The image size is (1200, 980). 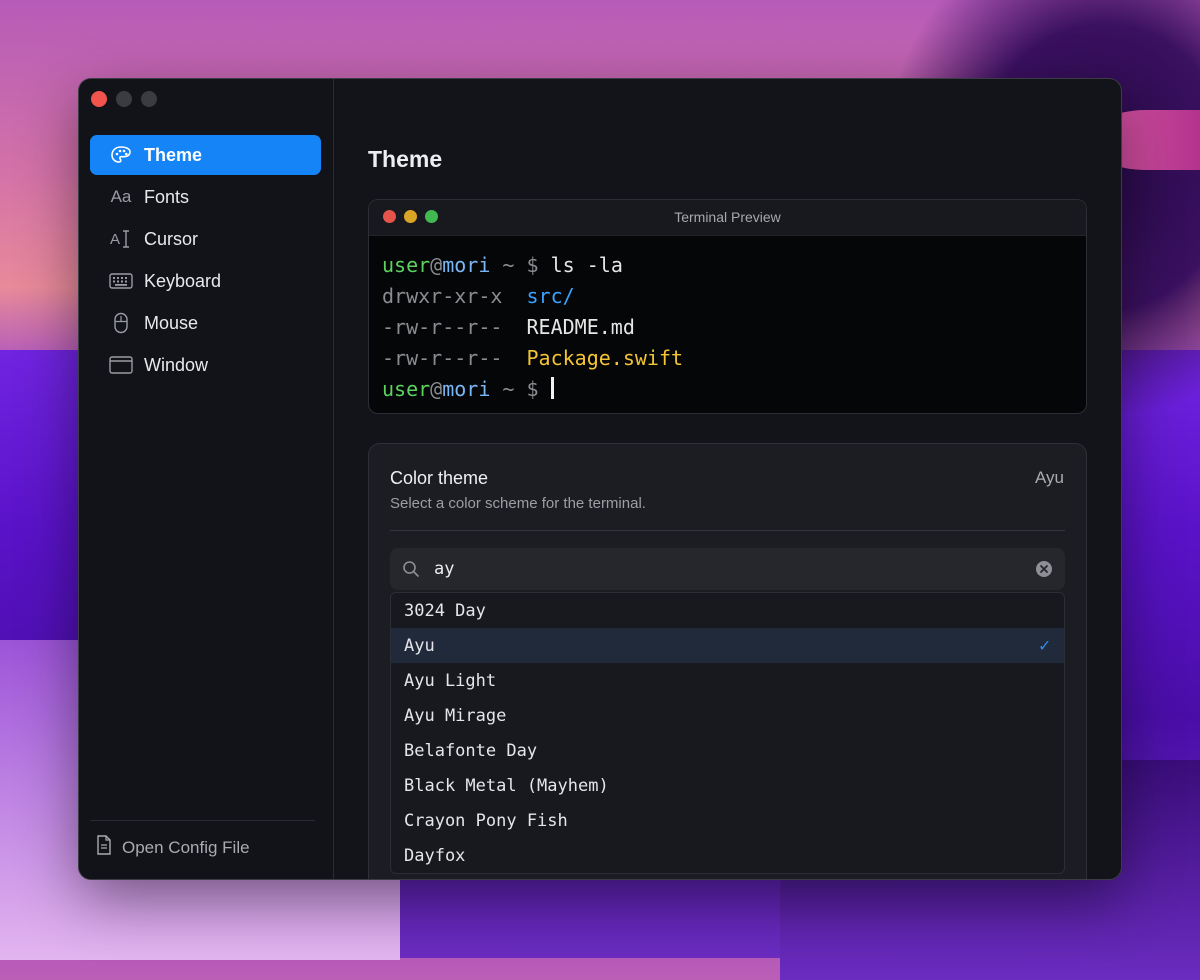 What do you see at coordinates (486, 820) in the screenshot?
I see `theme-option-label: Crayon Pony Fish` at bounding box center [486, 820].